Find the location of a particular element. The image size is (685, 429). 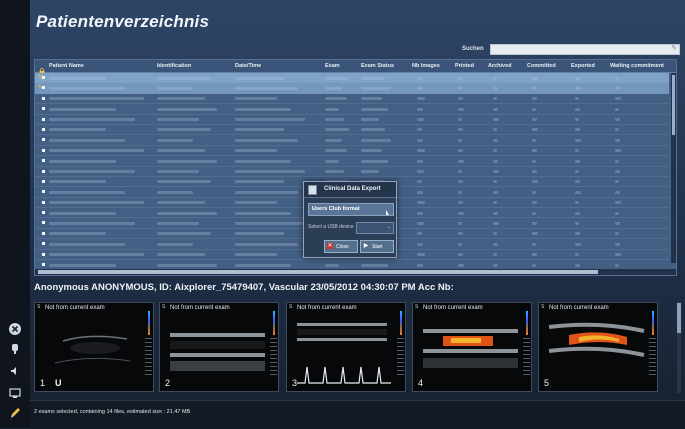

close-circle-icon is located at coordinates (15, 331).